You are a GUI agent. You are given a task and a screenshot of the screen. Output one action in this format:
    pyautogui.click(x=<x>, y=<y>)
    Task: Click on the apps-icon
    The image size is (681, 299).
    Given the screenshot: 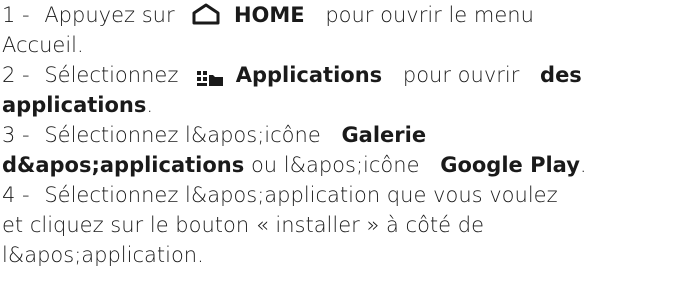 What is the action you would take?
    pyautogui.click(x=210, y=75)
    